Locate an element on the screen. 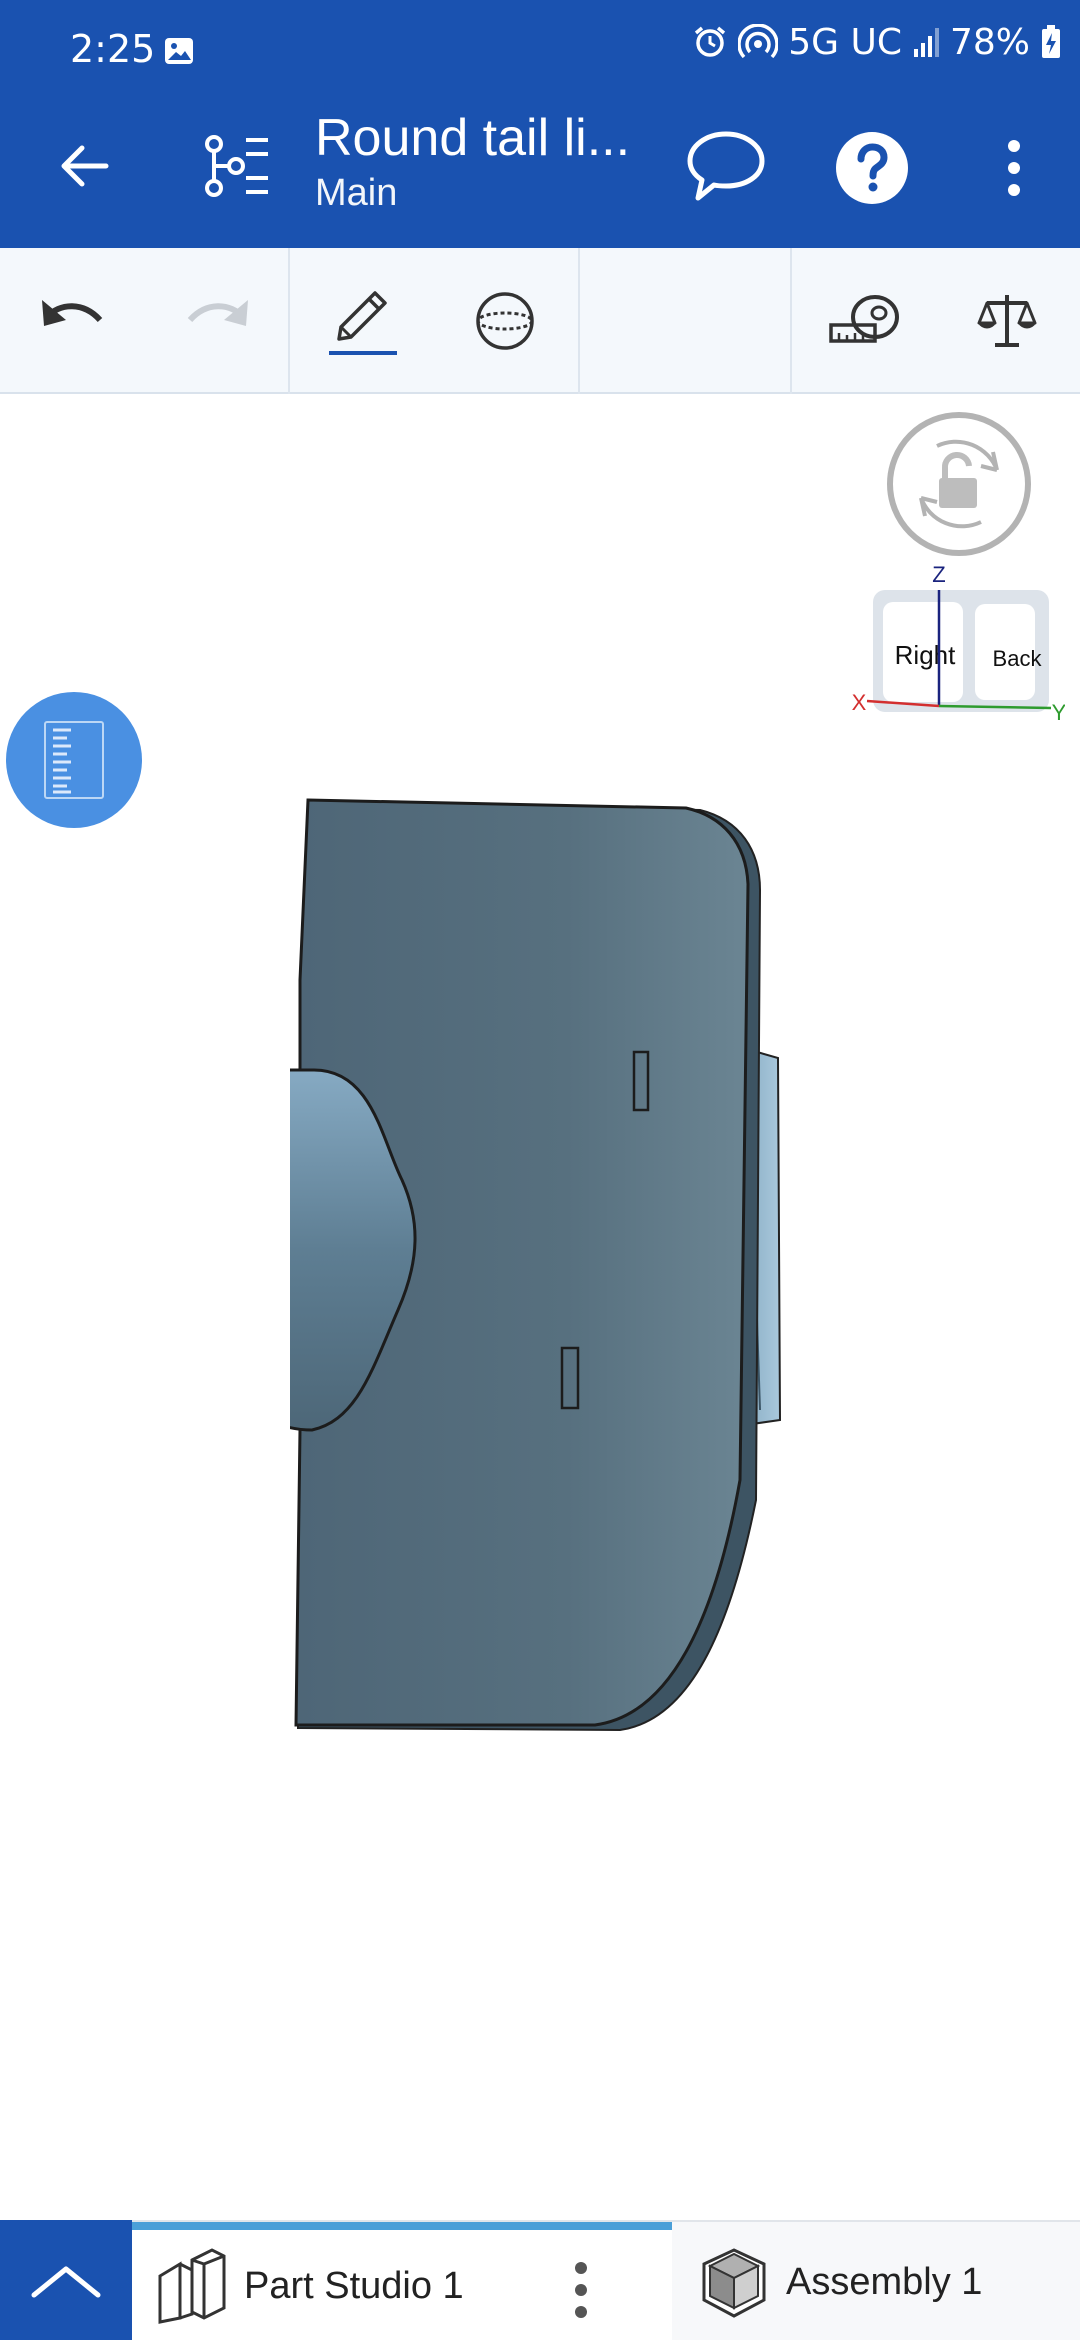  tab-assembly-label: Assembly 1 is located at coordinates (884, 2281).